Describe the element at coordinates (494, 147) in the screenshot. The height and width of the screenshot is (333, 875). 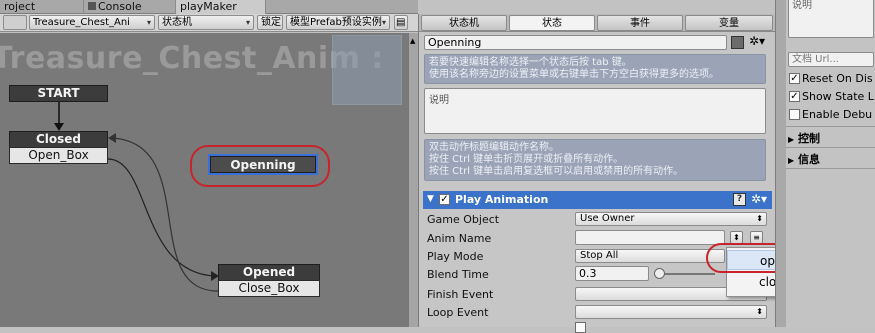
I see `hint-line: 双击动作标题编辑动作名称。` at that location.